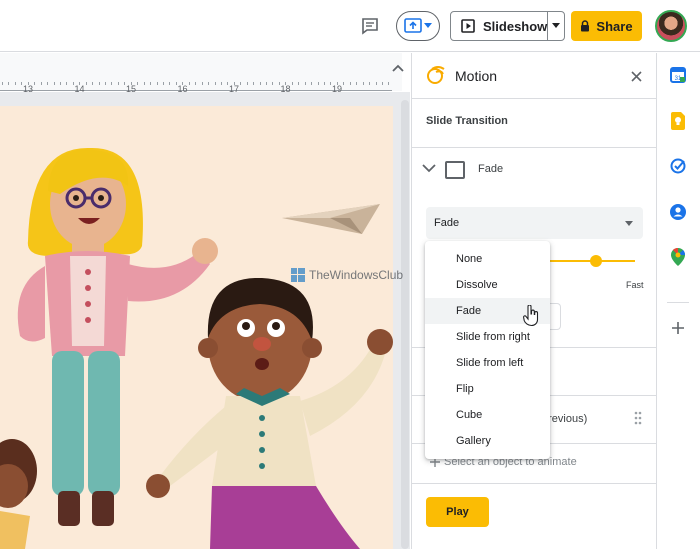 This screenshot has width=700, height=549. What do you see at coordinates (413, 25) in the screenshot?
I see `present-icon` at bounding box center [413, 25].